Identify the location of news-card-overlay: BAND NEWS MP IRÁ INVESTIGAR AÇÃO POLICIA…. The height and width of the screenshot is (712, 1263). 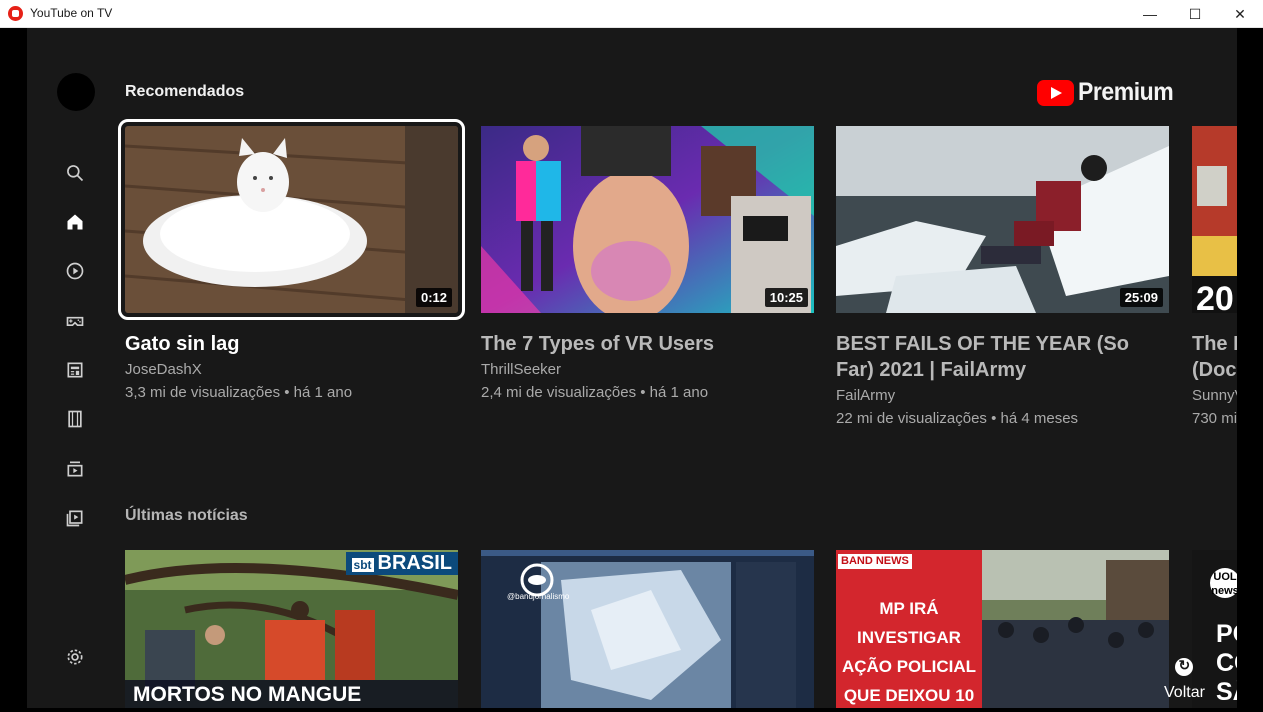
(909, 629).